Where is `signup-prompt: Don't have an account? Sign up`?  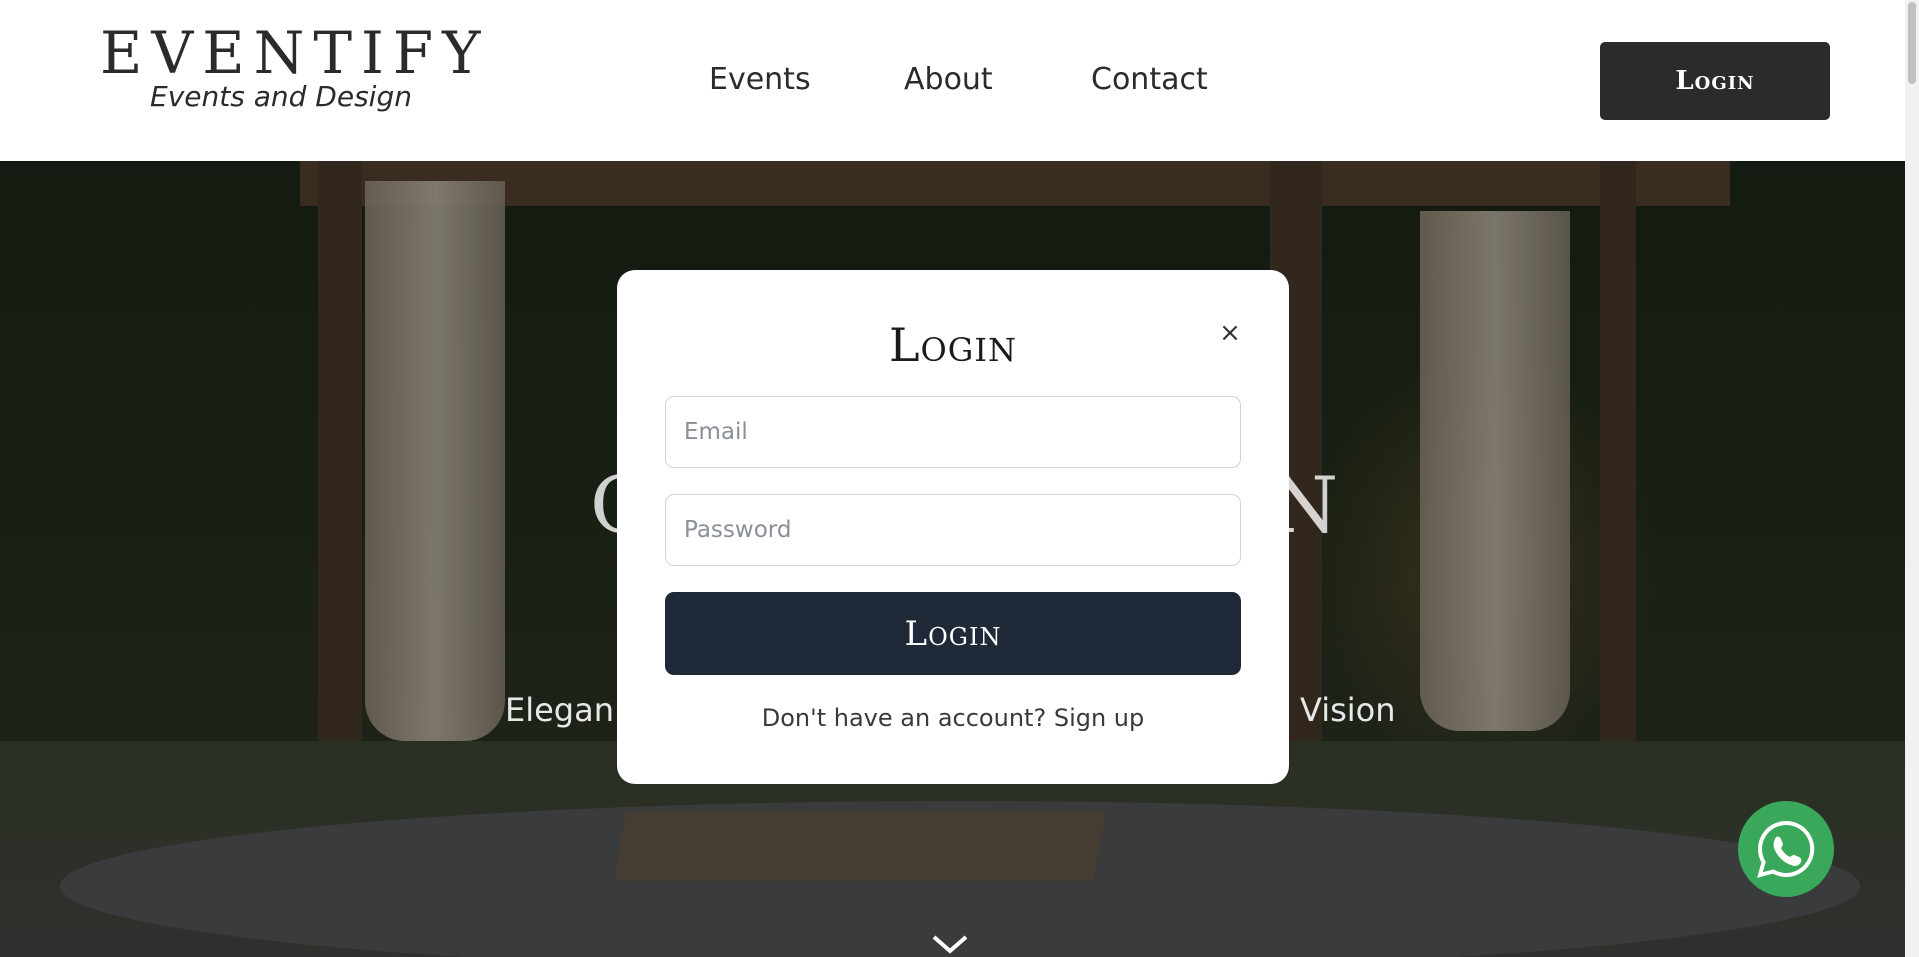 signup-prompt: Don't have an account? Sign up is located at coordinates (953, 718).